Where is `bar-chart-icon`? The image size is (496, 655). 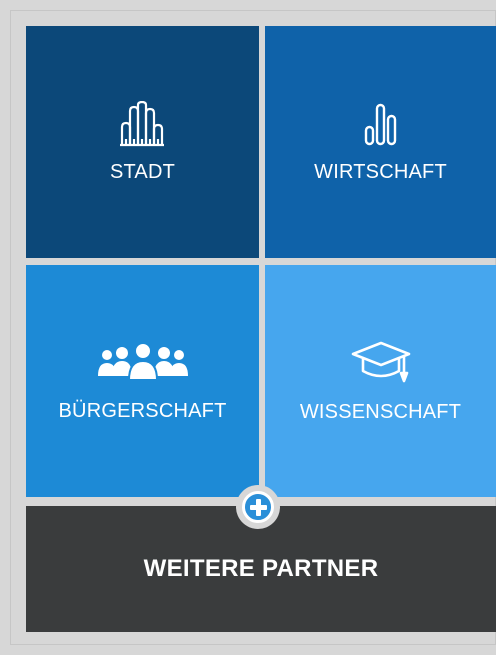
bar-chart-icon is located at coordinates (380, 124).